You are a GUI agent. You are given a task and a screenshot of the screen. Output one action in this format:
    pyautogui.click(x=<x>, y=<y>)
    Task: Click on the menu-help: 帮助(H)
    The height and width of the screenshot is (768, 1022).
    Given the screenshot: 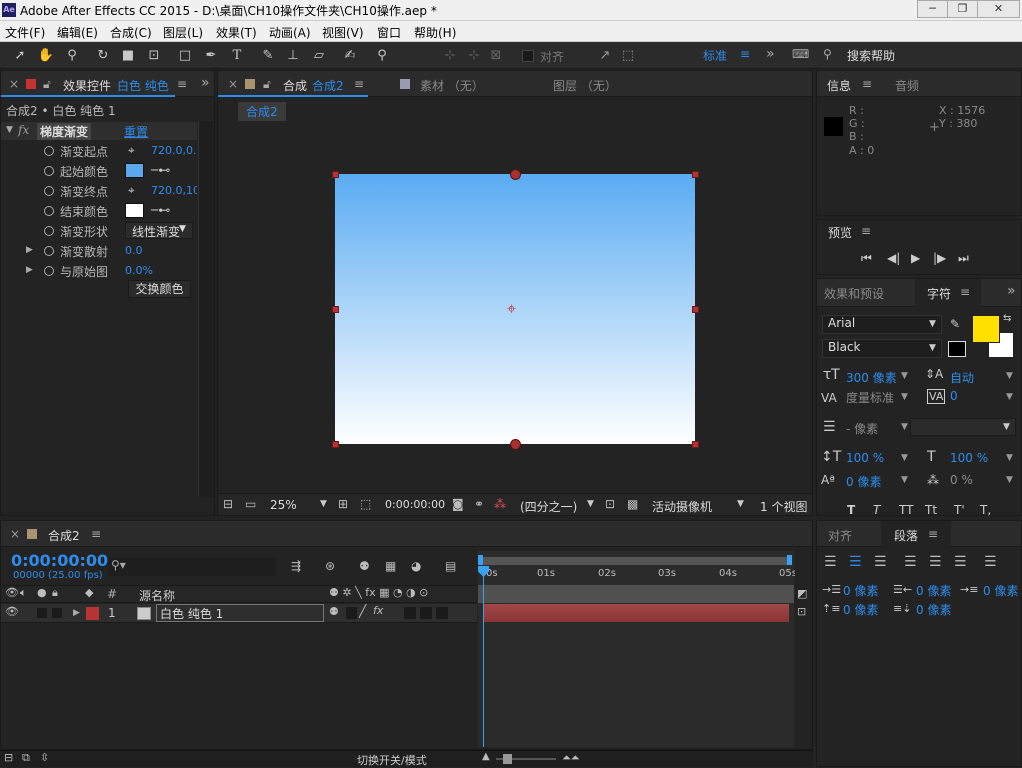 What is the action you would take?
    pyautogui.click(x=435, y=32)
    